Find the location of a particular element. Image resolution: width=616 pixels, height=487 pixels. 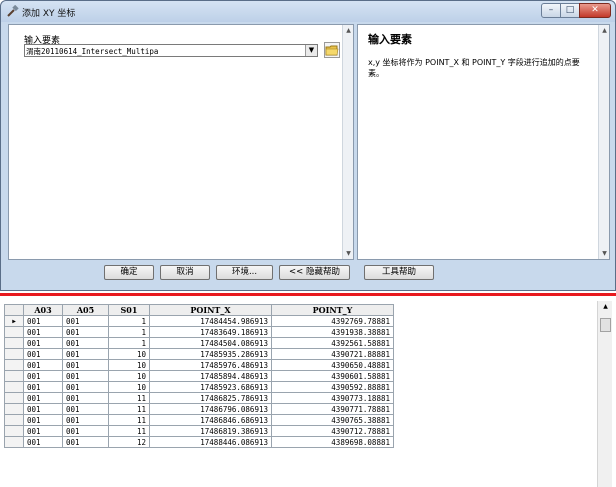

table-cell: 17486796.086913 is located at coordinates (210, 409).